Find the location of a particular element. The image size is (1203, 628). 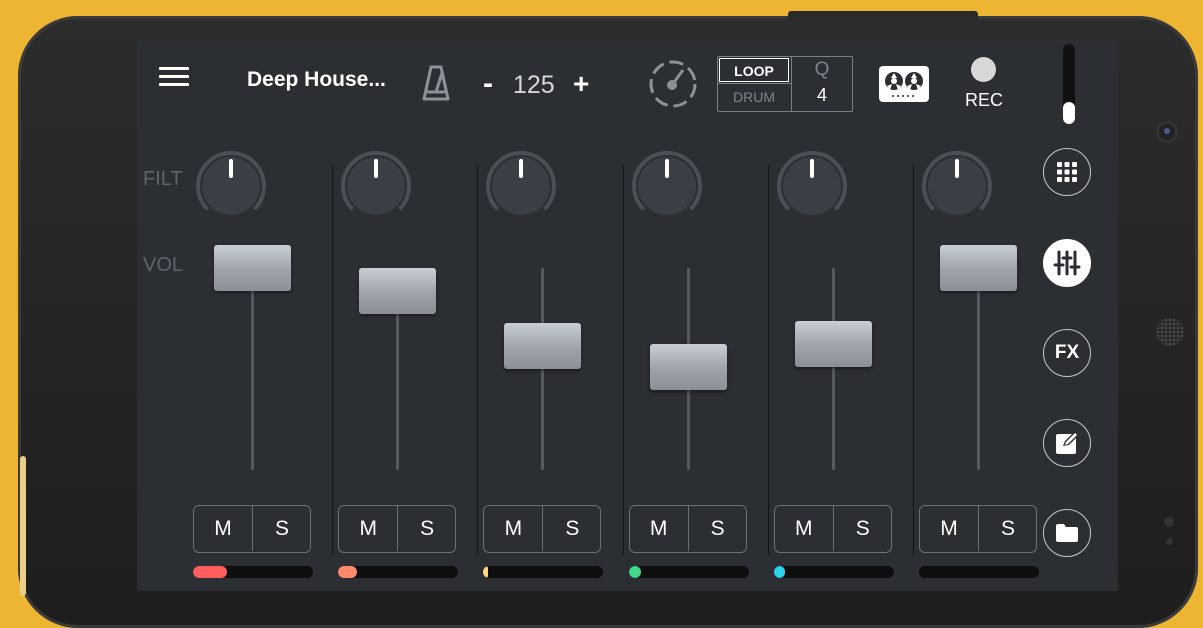

master-volume-fill is located at coordinates (1069, 112).